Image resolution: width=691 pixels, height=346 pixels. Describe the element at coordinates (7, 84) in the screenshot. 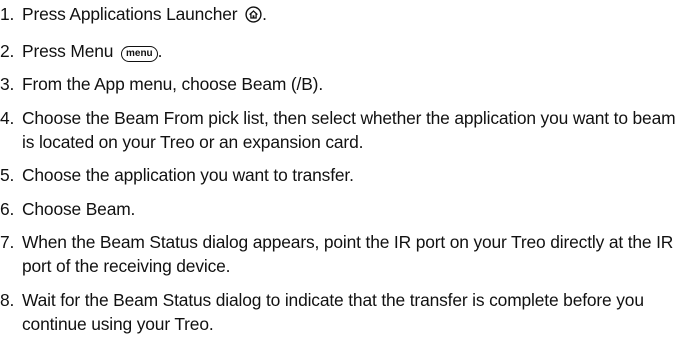

I see `step-number: 3.` at that location.